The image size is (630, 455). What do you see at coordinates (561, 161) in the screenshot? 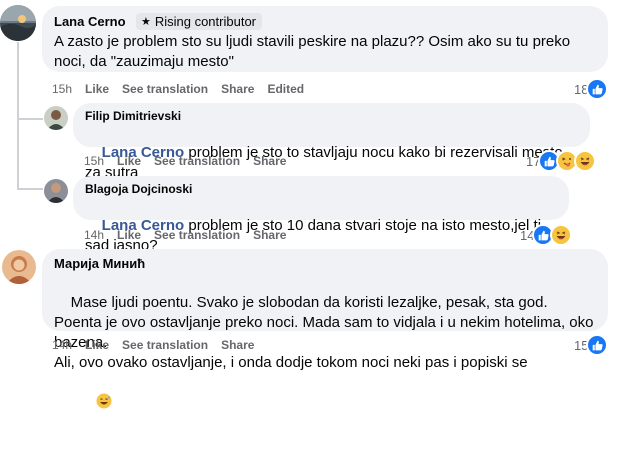
I see `reaction-summary: 17` at bounding box center [561, 161].